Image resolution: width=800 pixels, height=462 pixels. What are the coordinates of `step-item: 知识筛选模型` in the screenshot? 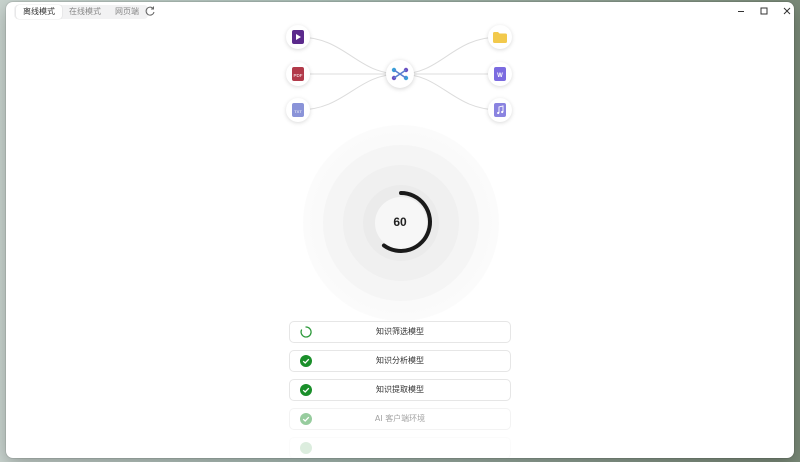 It's located at (400, 332).